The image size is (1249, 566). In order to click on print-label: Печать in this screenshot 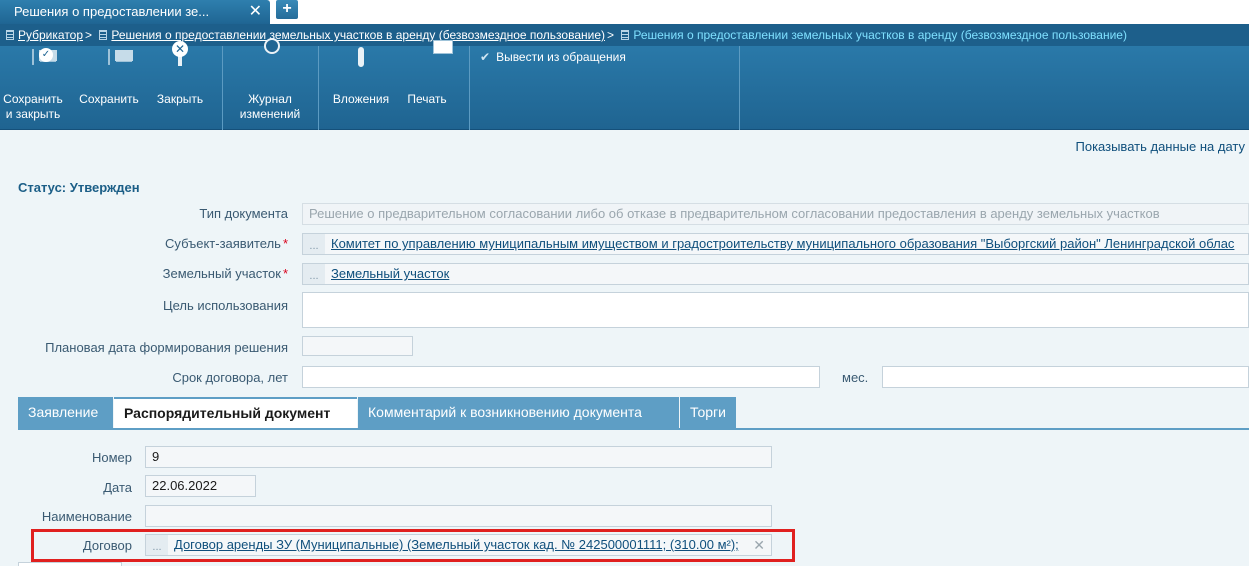, I will do `click(427, 99)`.